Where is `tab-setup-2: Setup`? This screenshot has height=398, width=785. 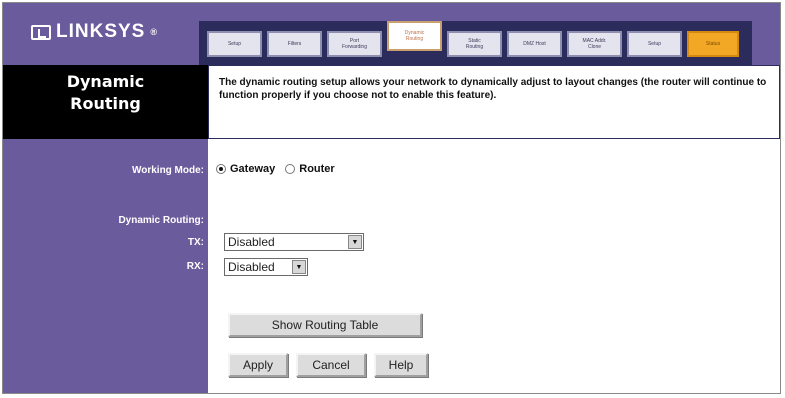 tab-setup-2: Setup is located at coordinates (654, 44).